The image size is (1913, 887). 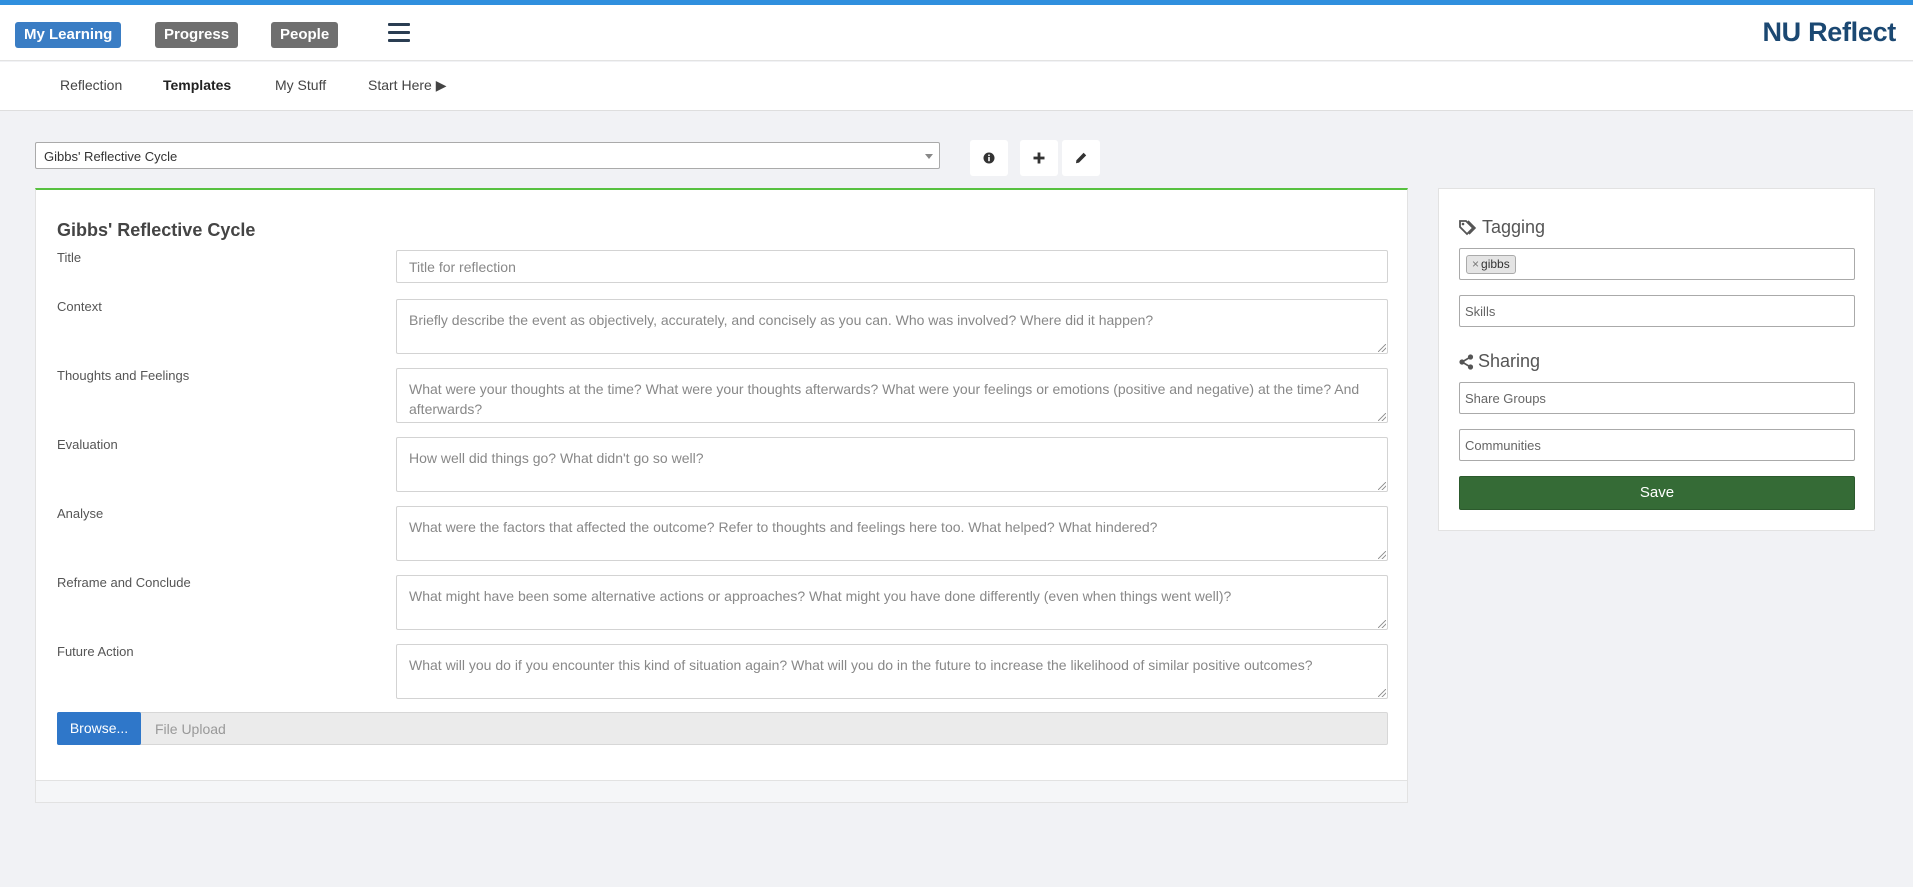 I want to click on form-title: Gibbs' Reflective Cycle, so click(x=156, y=230).